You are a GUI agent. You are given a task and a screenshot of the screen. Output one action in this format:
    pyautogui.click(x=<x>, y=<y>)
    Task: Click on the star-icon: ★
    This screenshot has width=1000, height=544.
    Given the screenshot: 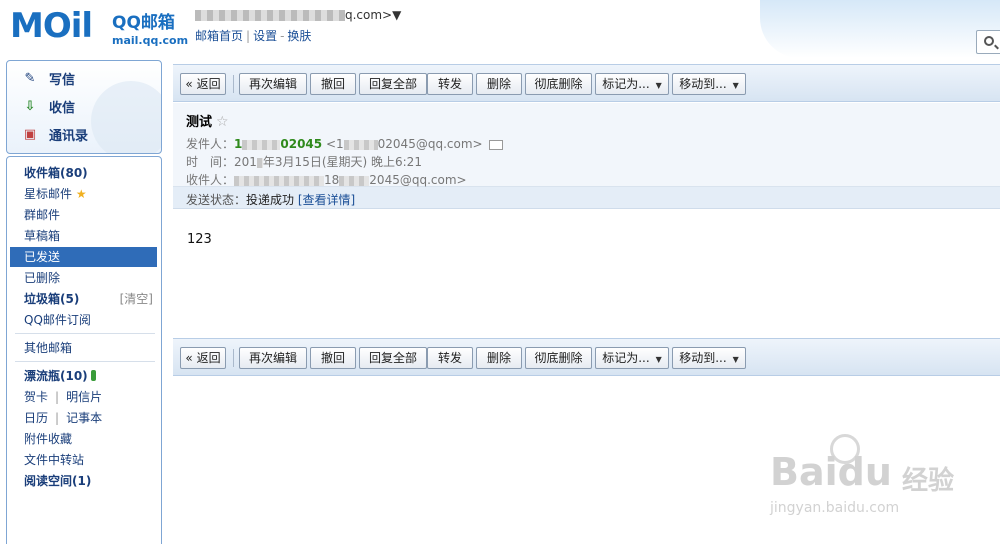 What is the action you would take?
    pyautogui.click(x=81, y=194)
    